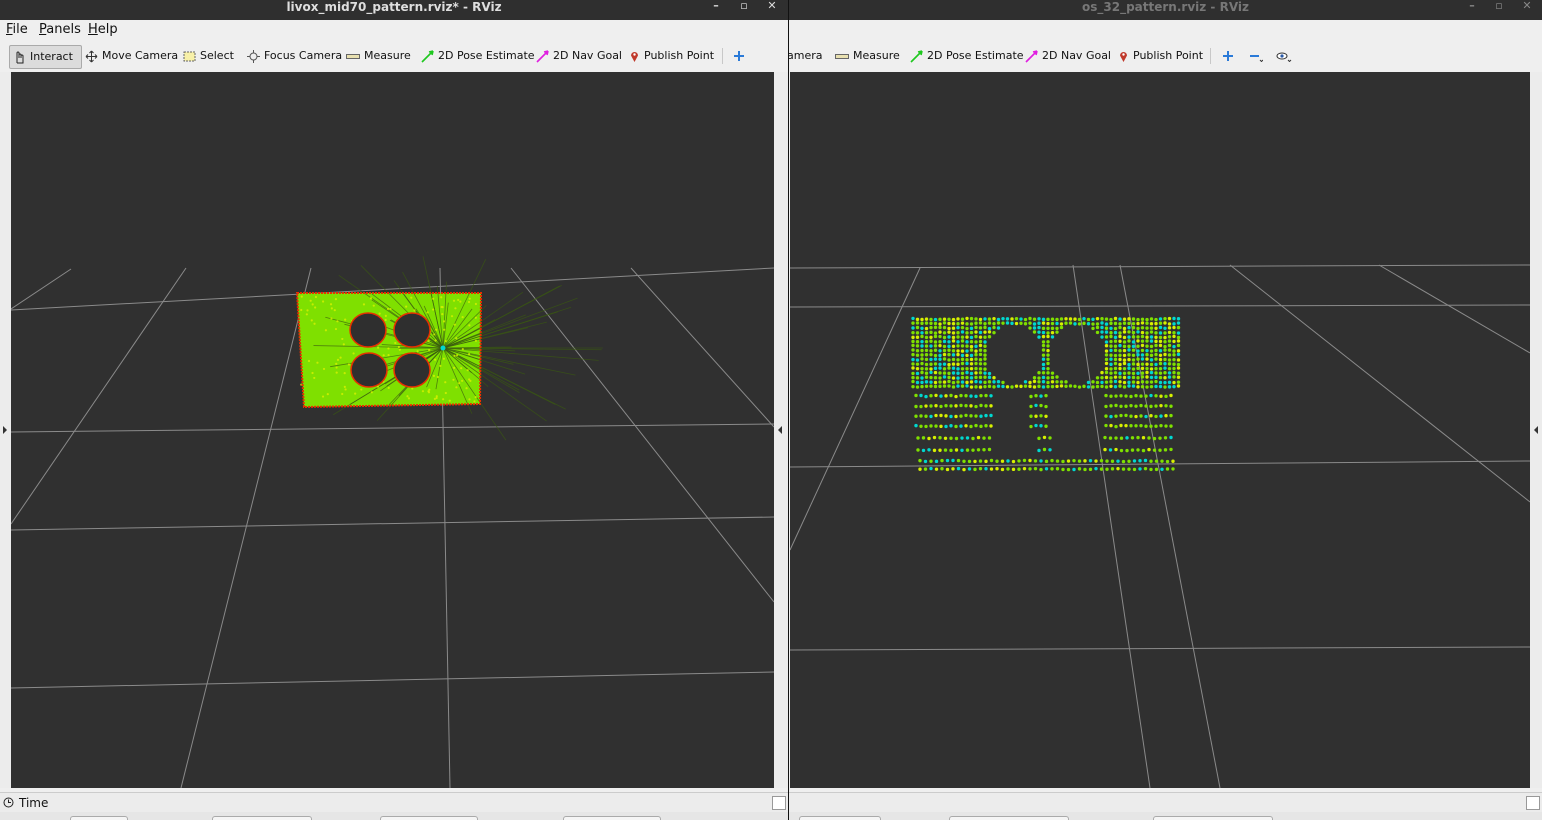  Describe the element at coordinates (208, 56) in the screenshot. I see `select-tool-button: Select` at that location.